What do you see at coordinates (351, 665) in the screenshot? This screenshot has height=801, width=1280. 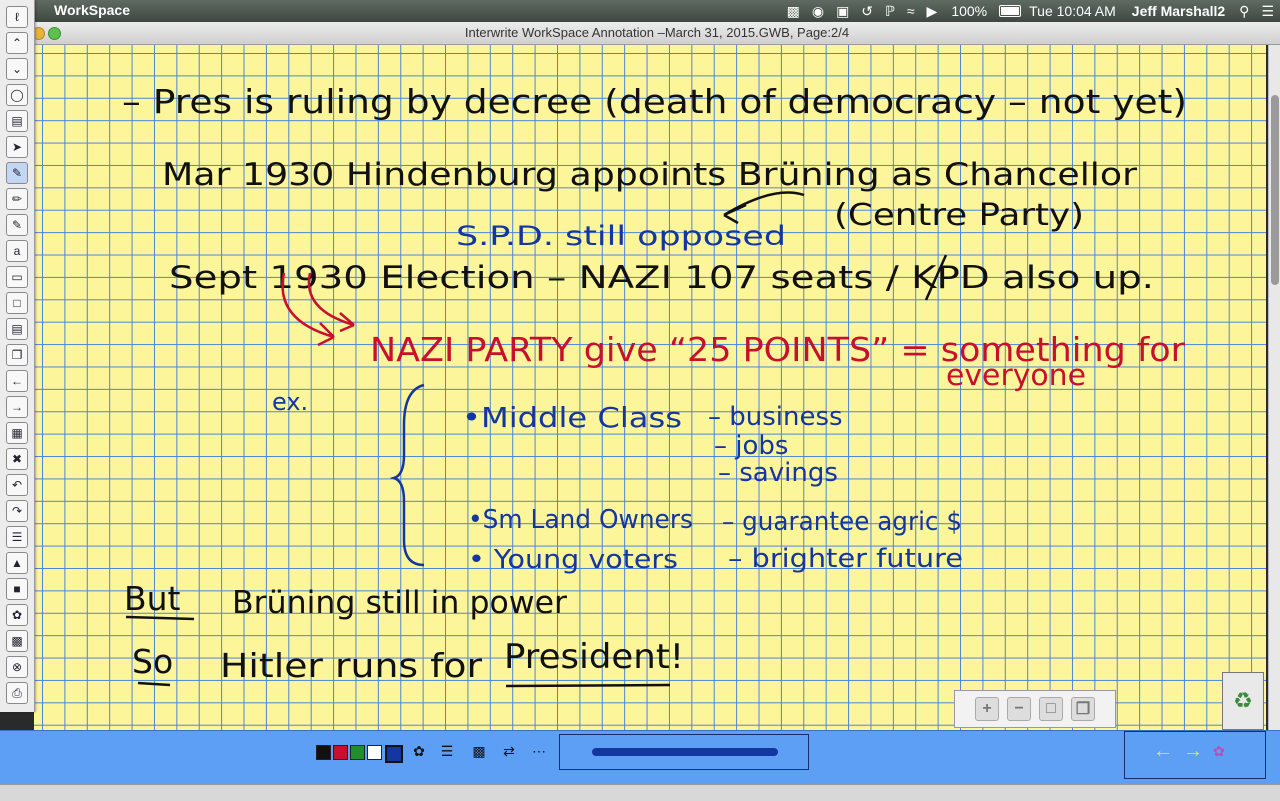 I see `note-so-rest: Hitler runs for` at bounding box center [351, 665].